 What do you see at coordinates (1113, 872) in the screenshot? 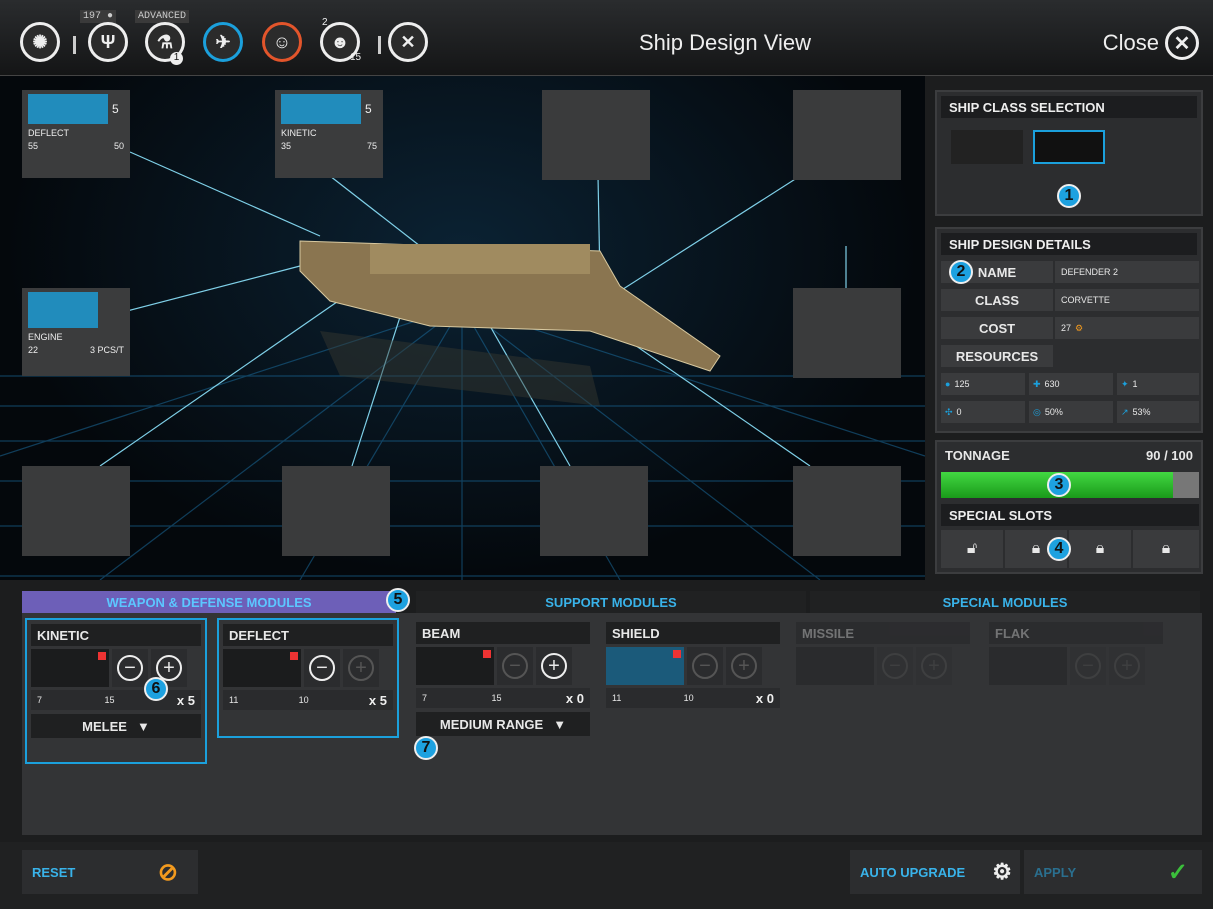
I see `apply-button: APPLY ✓` at bounding box center [1113, 872].